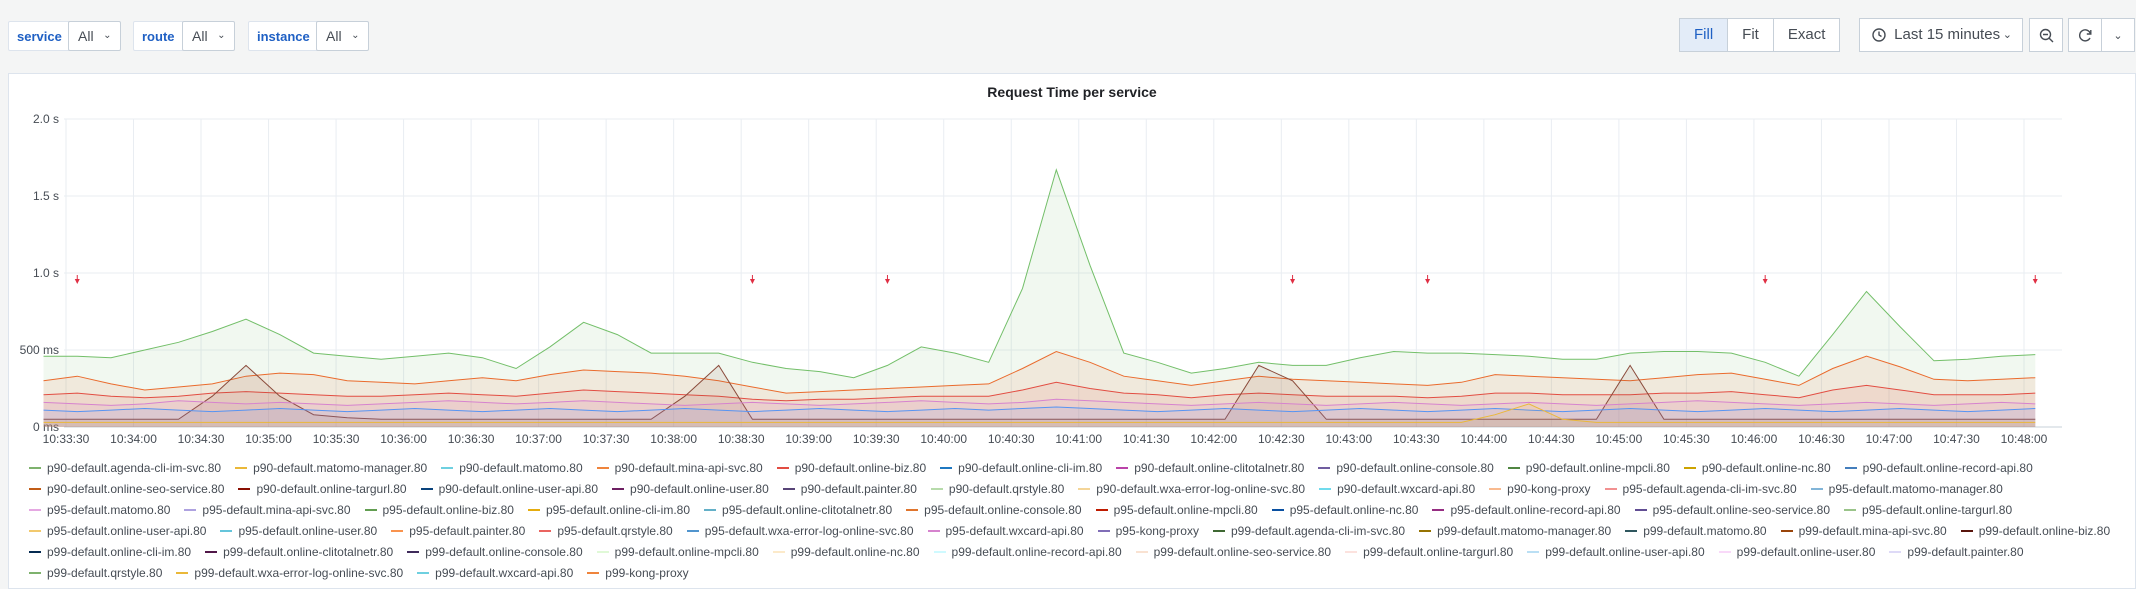 This screenshot has height=589, width=2136. What do you see at coordinates (1191, 489) in the screenshot?
I see `legend-item: p90-default.wxa-error-log-online-svc.80` at bounding box center [1191, 489].